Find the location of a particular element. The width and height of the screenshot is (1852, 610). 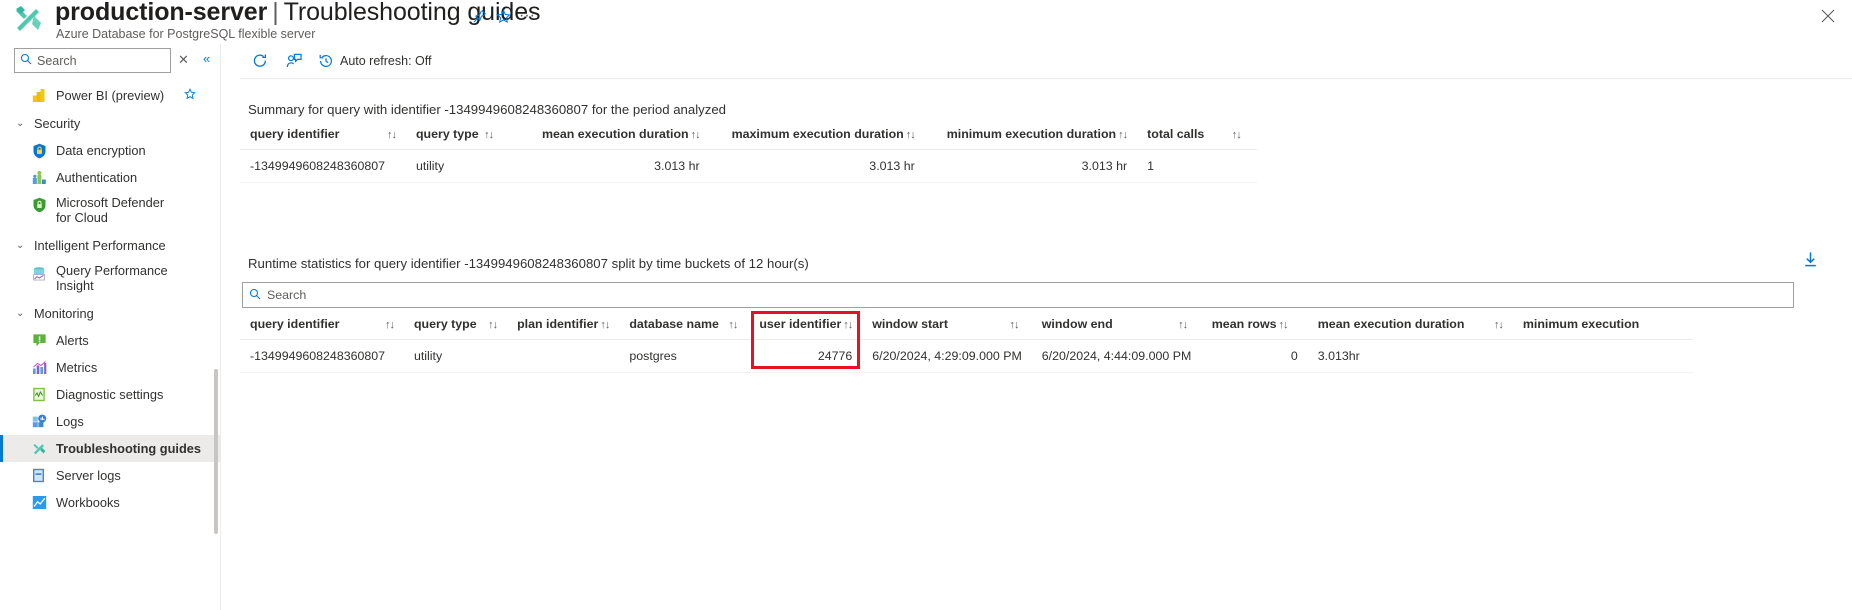

clear-search-icon: ✕ is located at coordinates (183, 60).